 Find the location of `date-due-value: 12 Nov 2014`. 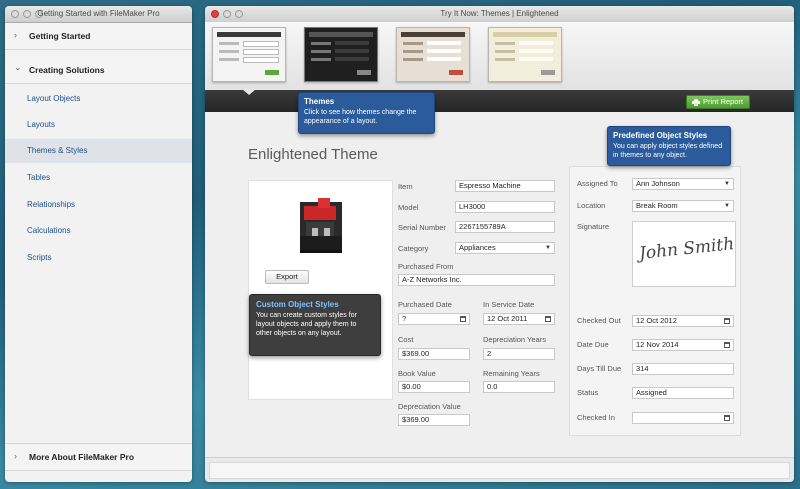

date-due-value: 12 Nov 2014 is located at coordinates (657, 344).